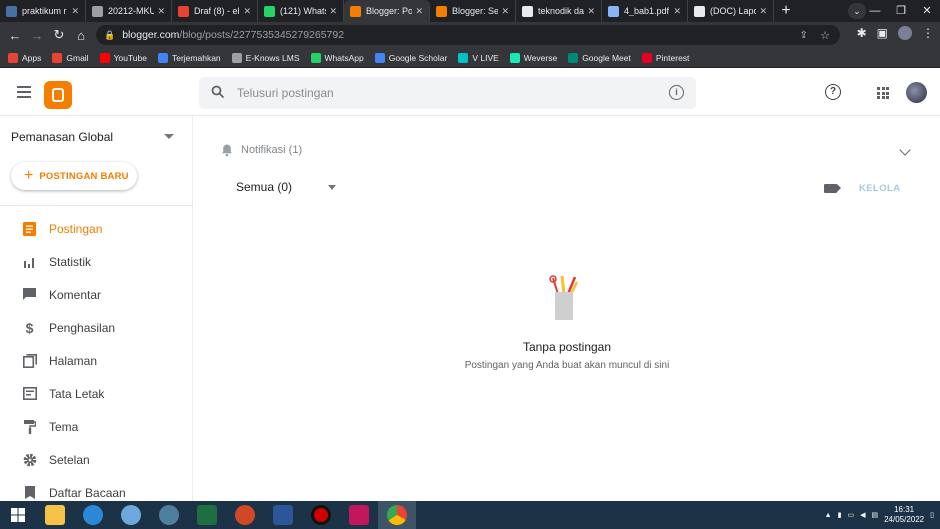 Image resolution: width=940 pixels, height=529 pixels. Describe the element at coordinates (62, 137) in the screenshot. I see `blog-name: Pemanasan Global` at that location.